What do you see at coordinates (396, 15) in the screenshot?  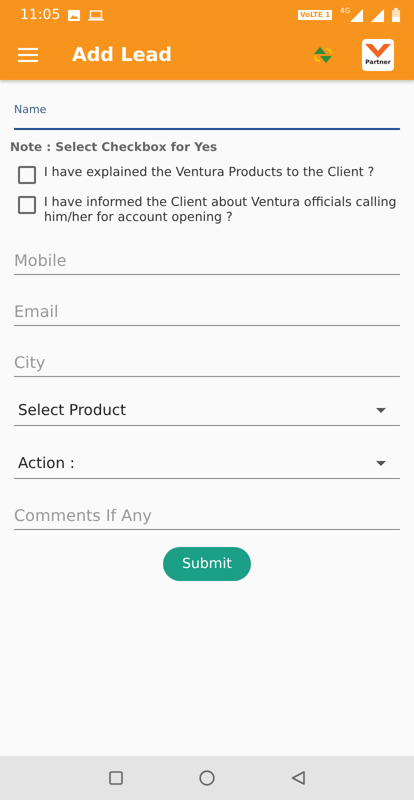 I see `battery-icon` at bounding box center [396, 15].